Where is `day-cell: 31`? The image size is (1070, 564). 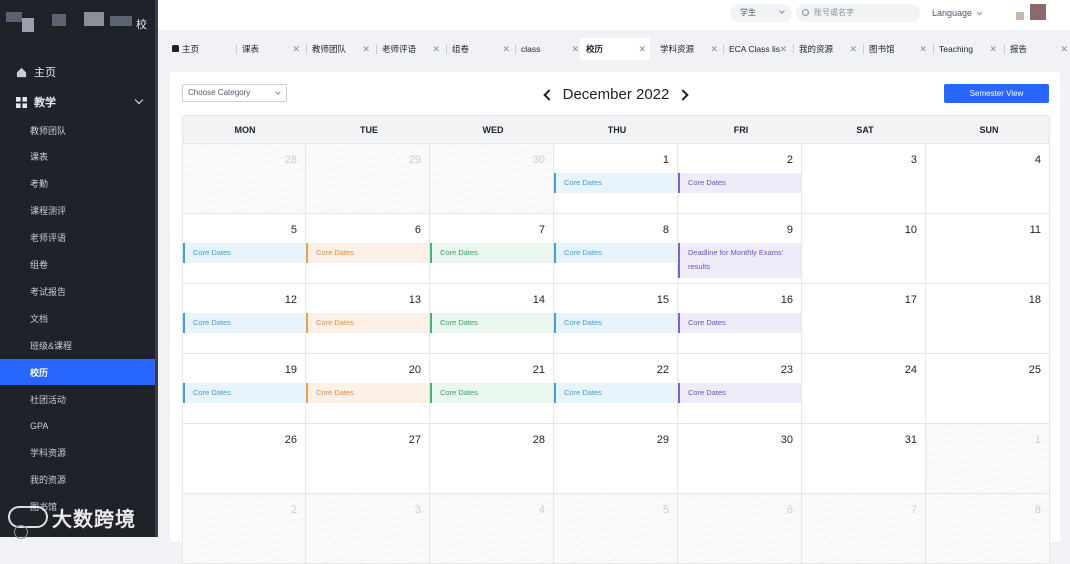 day-cell: 31 is located at coordinates (864, 459).